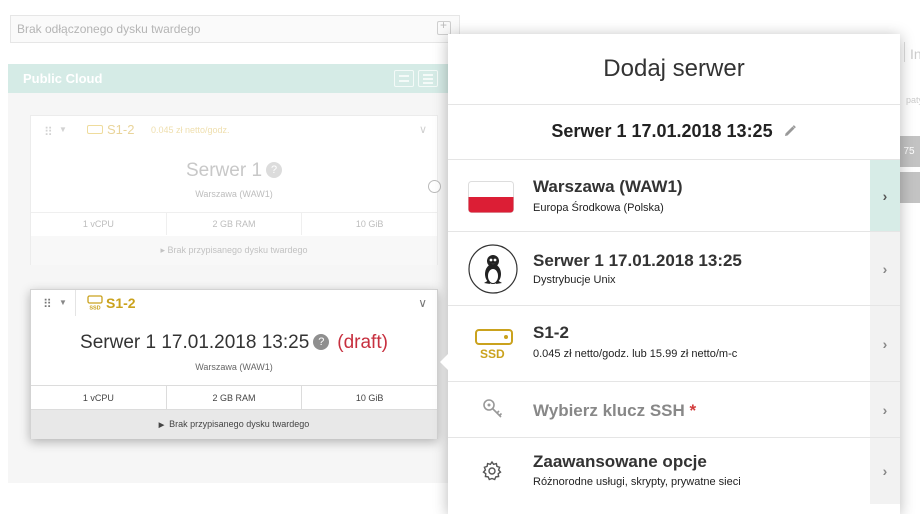  Describe the element at coordinates (491, 199) in the screenshot. I see `poland-flag-icon` at that location.